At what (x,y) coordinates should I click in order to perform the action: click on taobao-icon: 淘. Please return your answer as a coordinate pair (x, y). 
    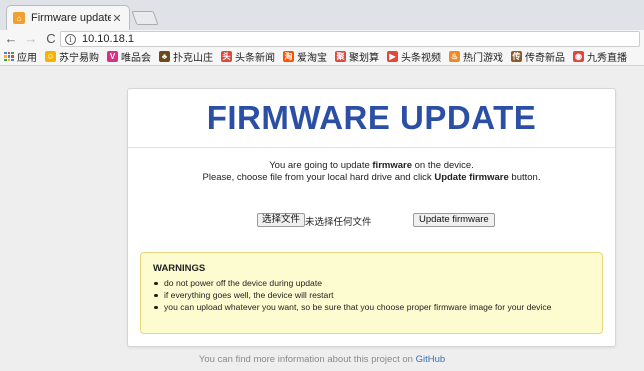
    Looking at the image, I should click on (288, 56).